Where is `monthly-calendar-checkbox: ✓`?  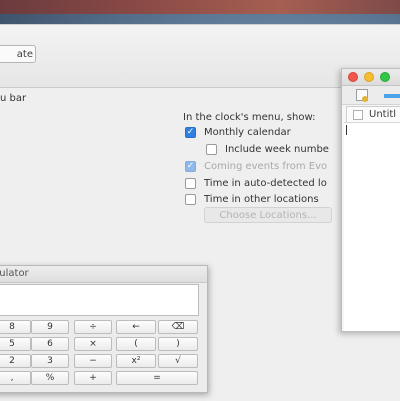
monthly-calendar-checkbox: ✓ is located at coordinates (190, 132).